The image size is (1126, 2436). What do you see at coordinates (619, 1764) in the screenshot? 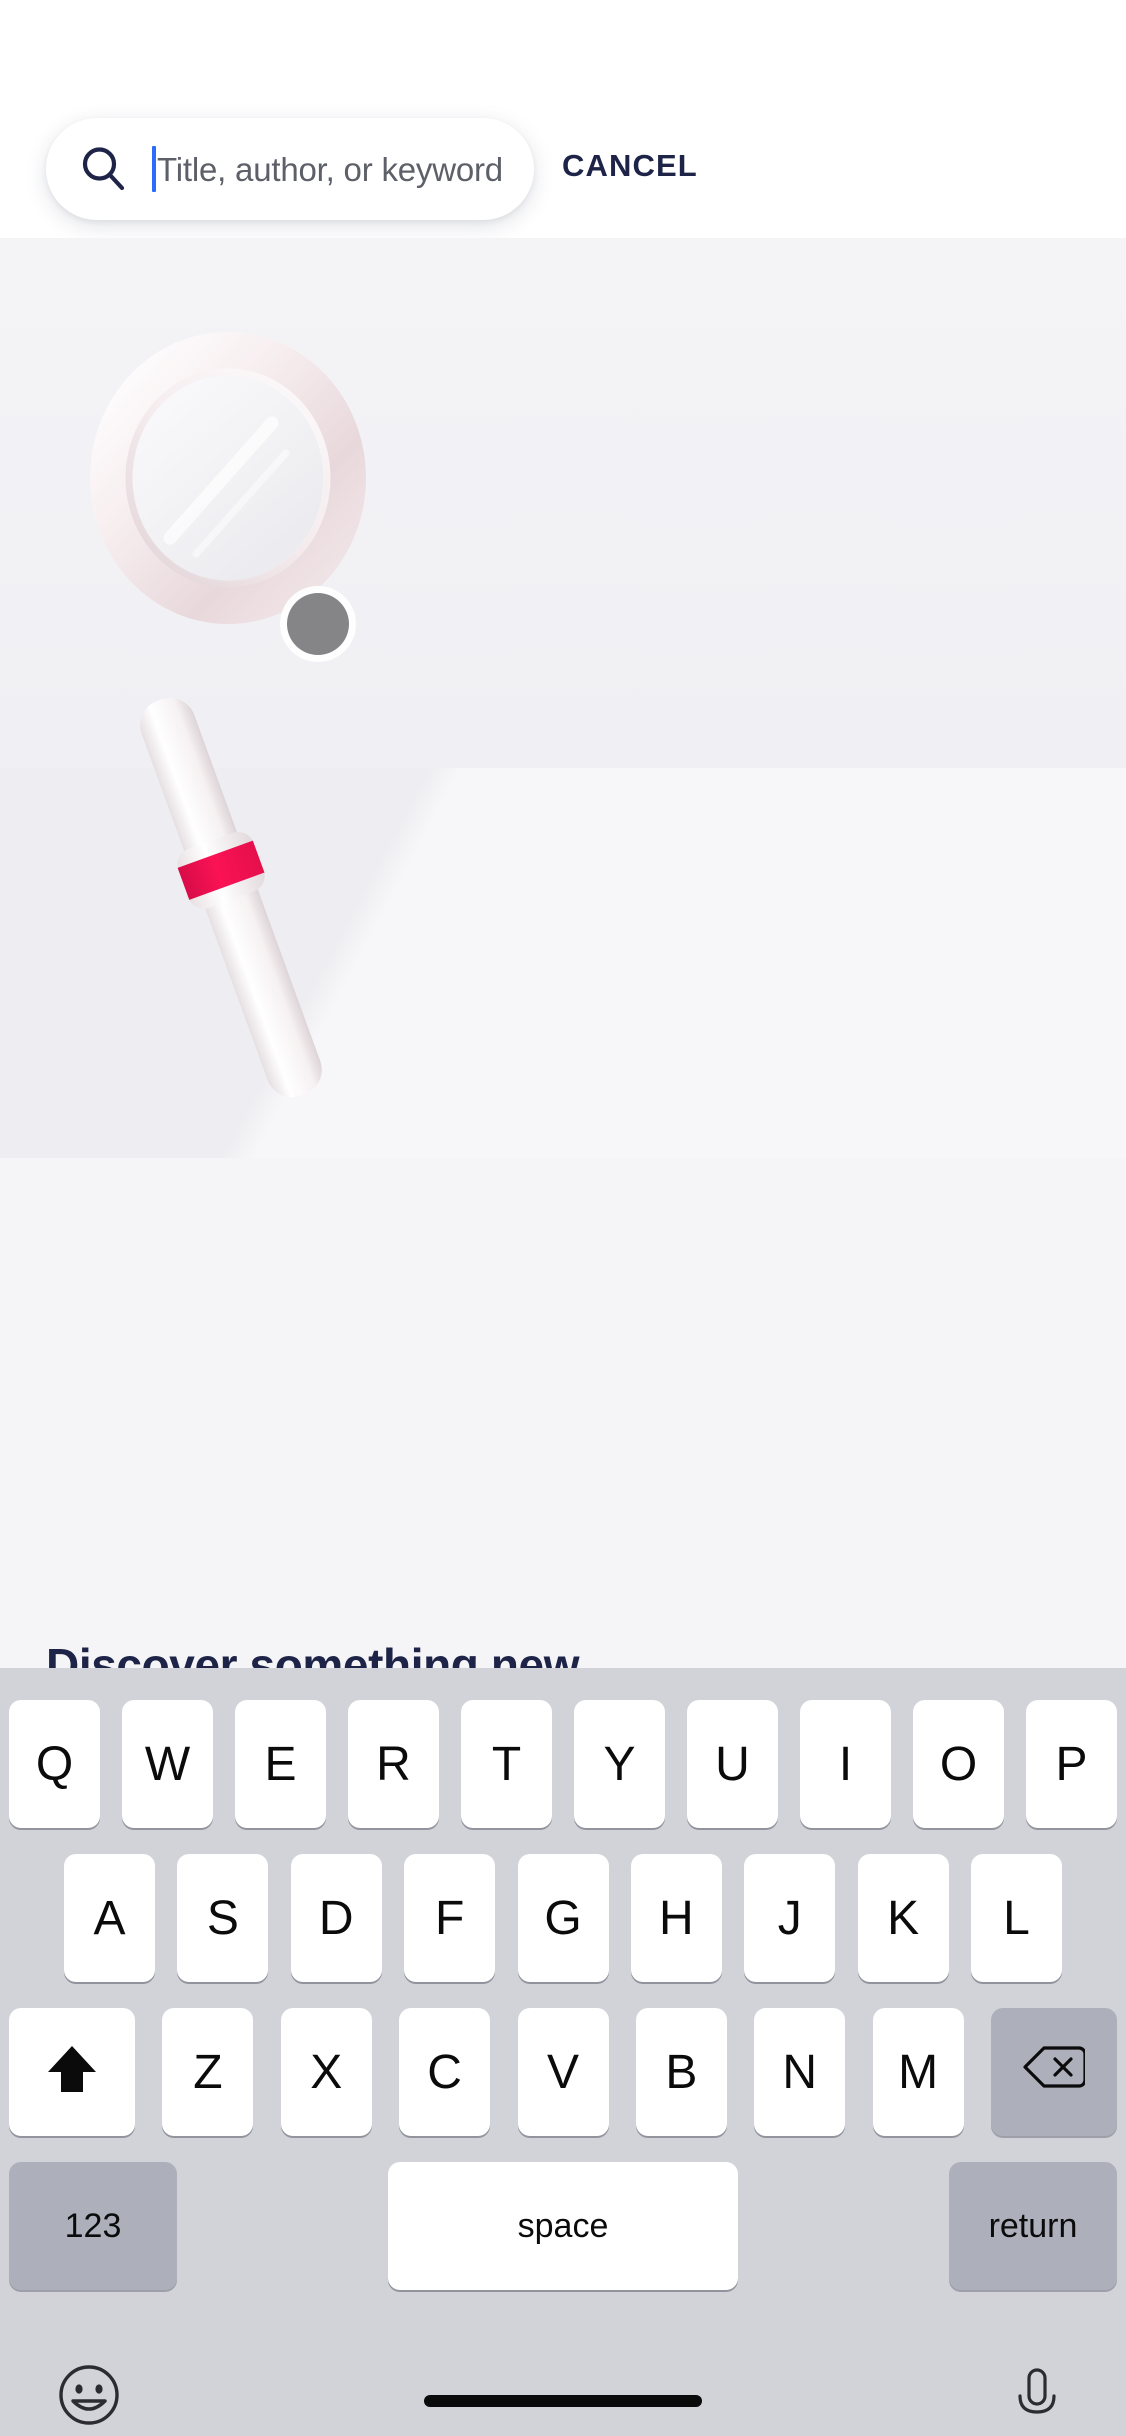
I see `key-y: Y` at bounding box center [619, 1764].